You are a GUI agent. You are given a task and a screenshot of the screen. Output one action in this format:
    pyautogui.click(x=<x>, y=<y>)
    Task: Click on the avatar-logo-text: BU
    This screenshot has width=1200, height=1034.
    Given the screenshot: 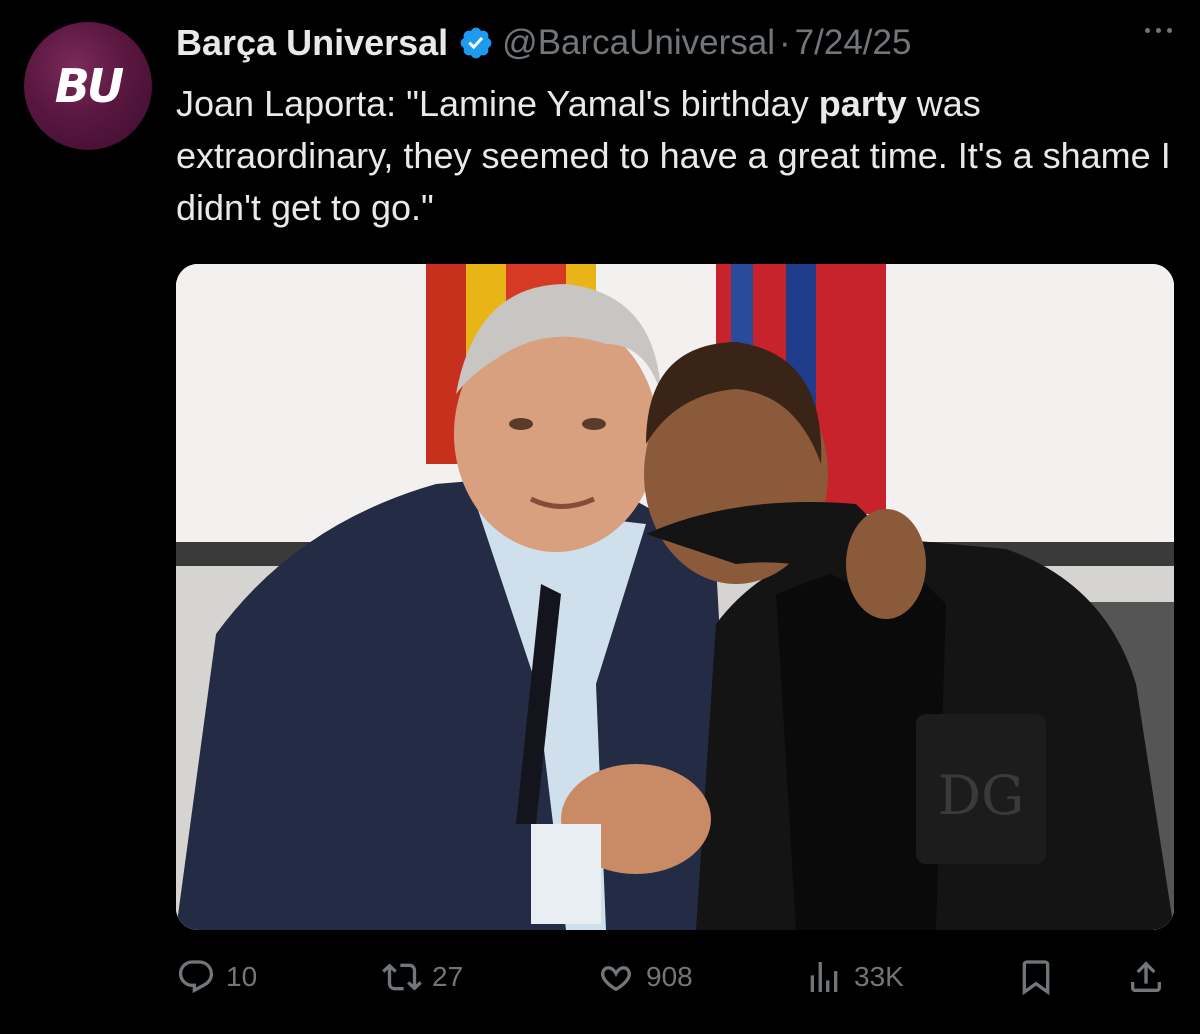 What is the action you would take?
    pyautogui.click(x=89, y=86)
    